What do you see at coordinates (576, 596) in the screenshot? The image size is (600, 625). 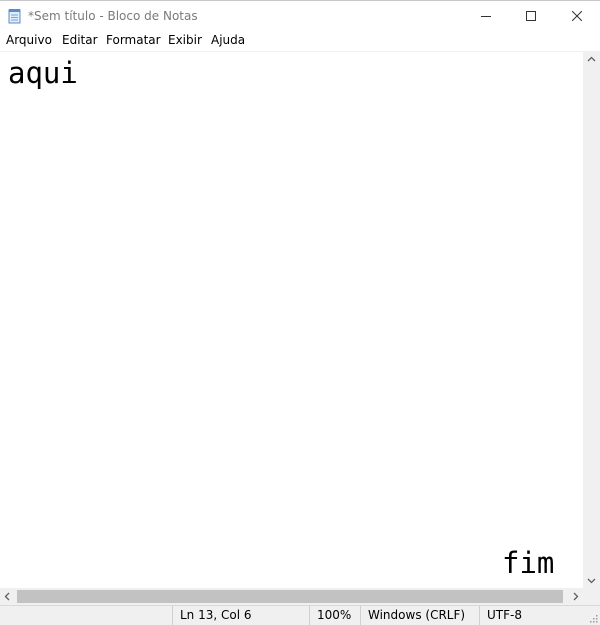 I see `scroll-right-icon` at bounding box center [576, 596].